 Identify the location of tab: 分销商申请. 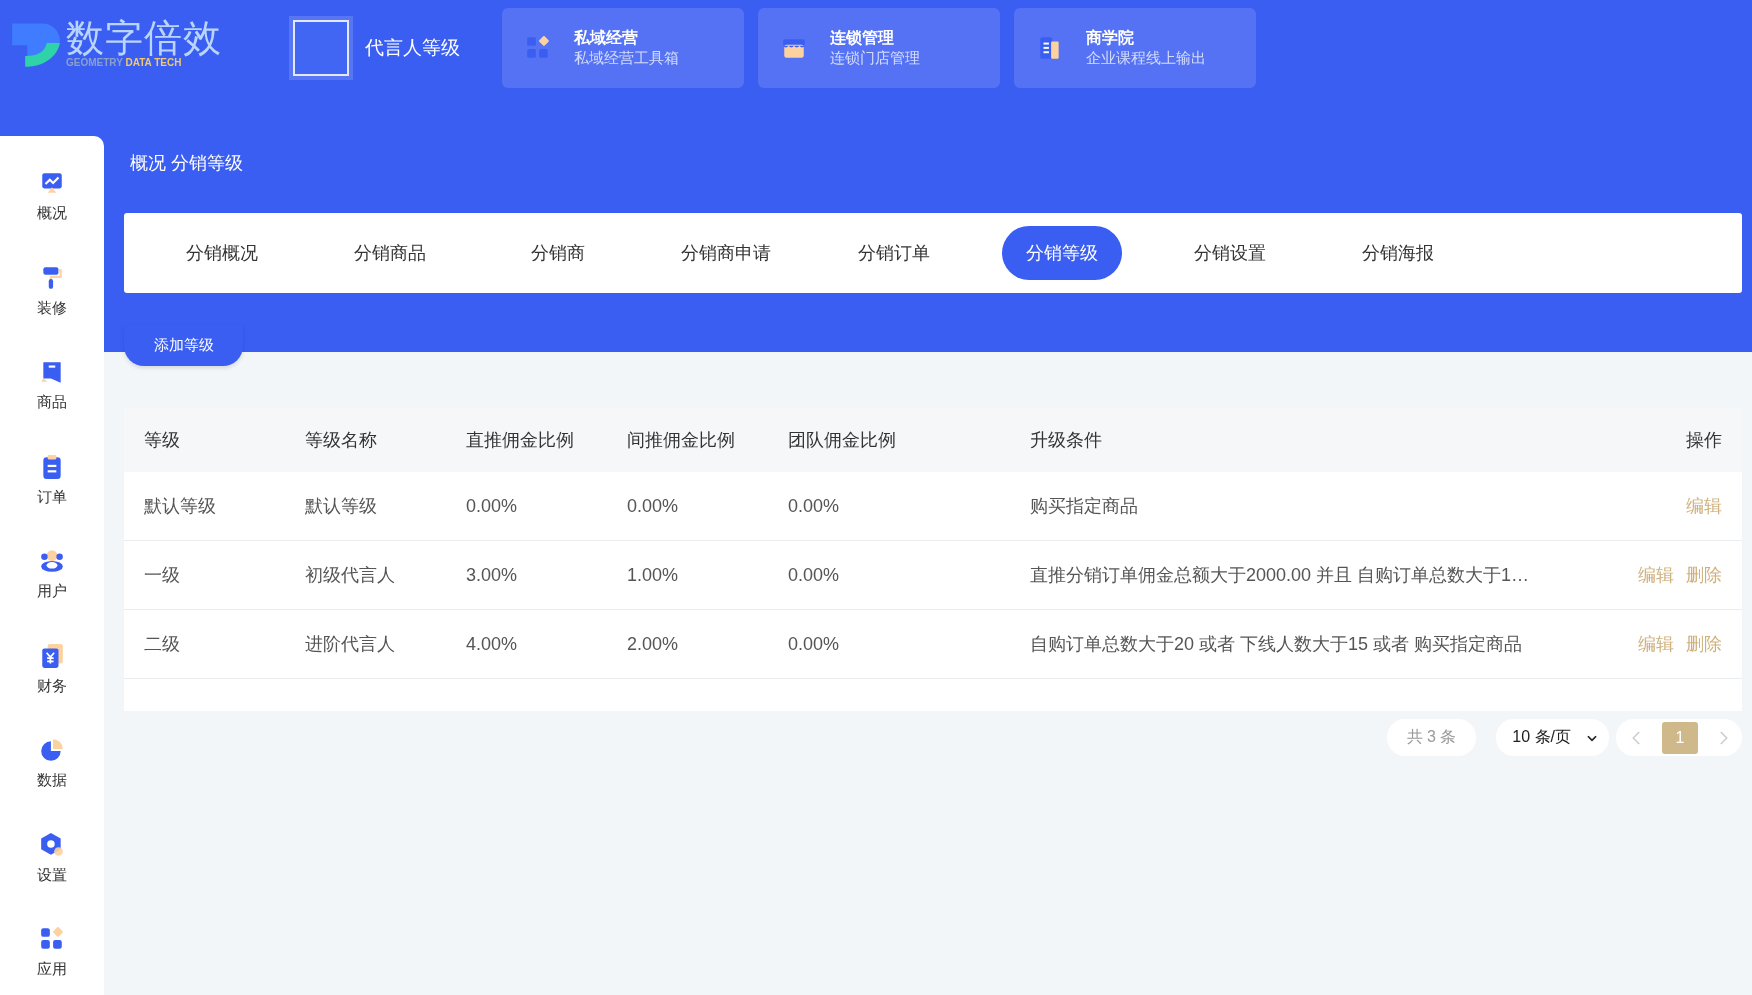
(726, 253).